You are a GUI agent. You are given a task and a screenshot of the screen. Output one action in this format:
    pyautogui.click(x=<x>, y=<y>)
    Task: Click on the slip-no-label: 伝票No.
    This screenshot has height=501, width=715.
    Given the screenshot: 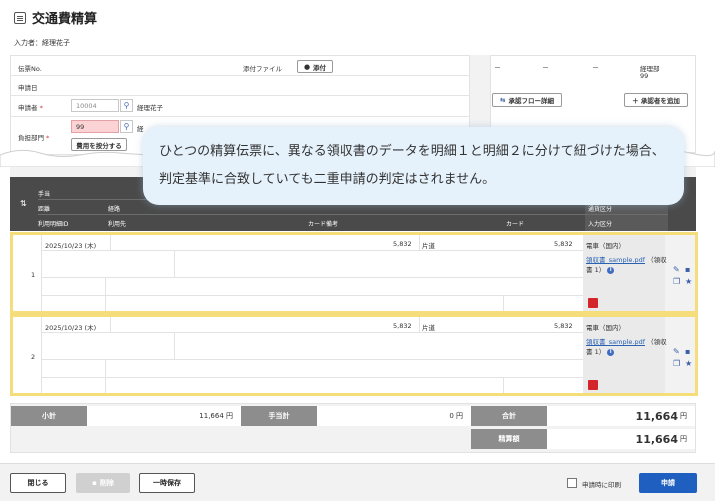 What is the action you would take?
    pyautogui.click(x=30, y=69)
    